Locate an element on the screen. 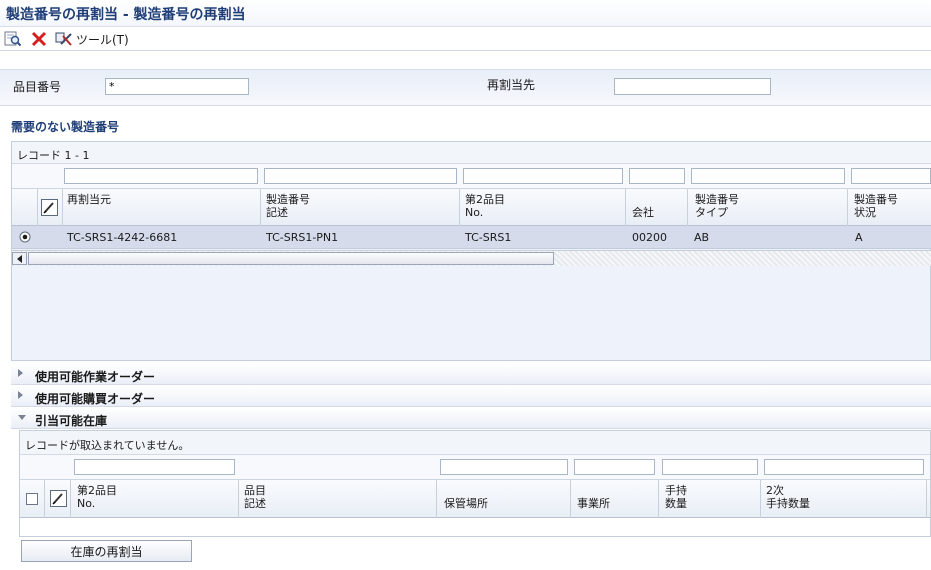  inventory-records-text: レコードが取込まれていません。 is located at coordinates (107, 445).